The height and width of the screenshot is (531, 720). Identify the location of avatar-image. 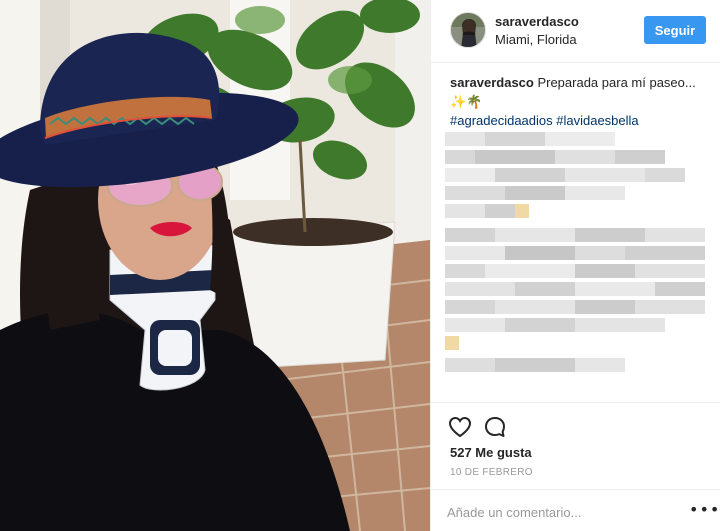
(468, 30).